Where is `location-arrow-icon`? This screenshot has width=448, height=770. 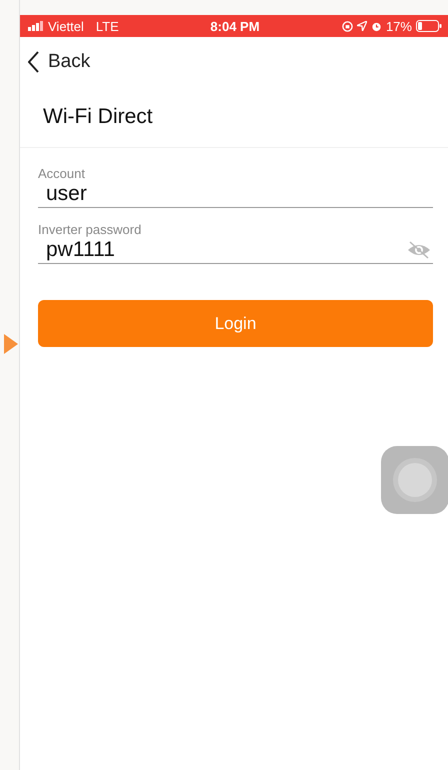
location-arrow-icon is located at coordinates (361, 26).